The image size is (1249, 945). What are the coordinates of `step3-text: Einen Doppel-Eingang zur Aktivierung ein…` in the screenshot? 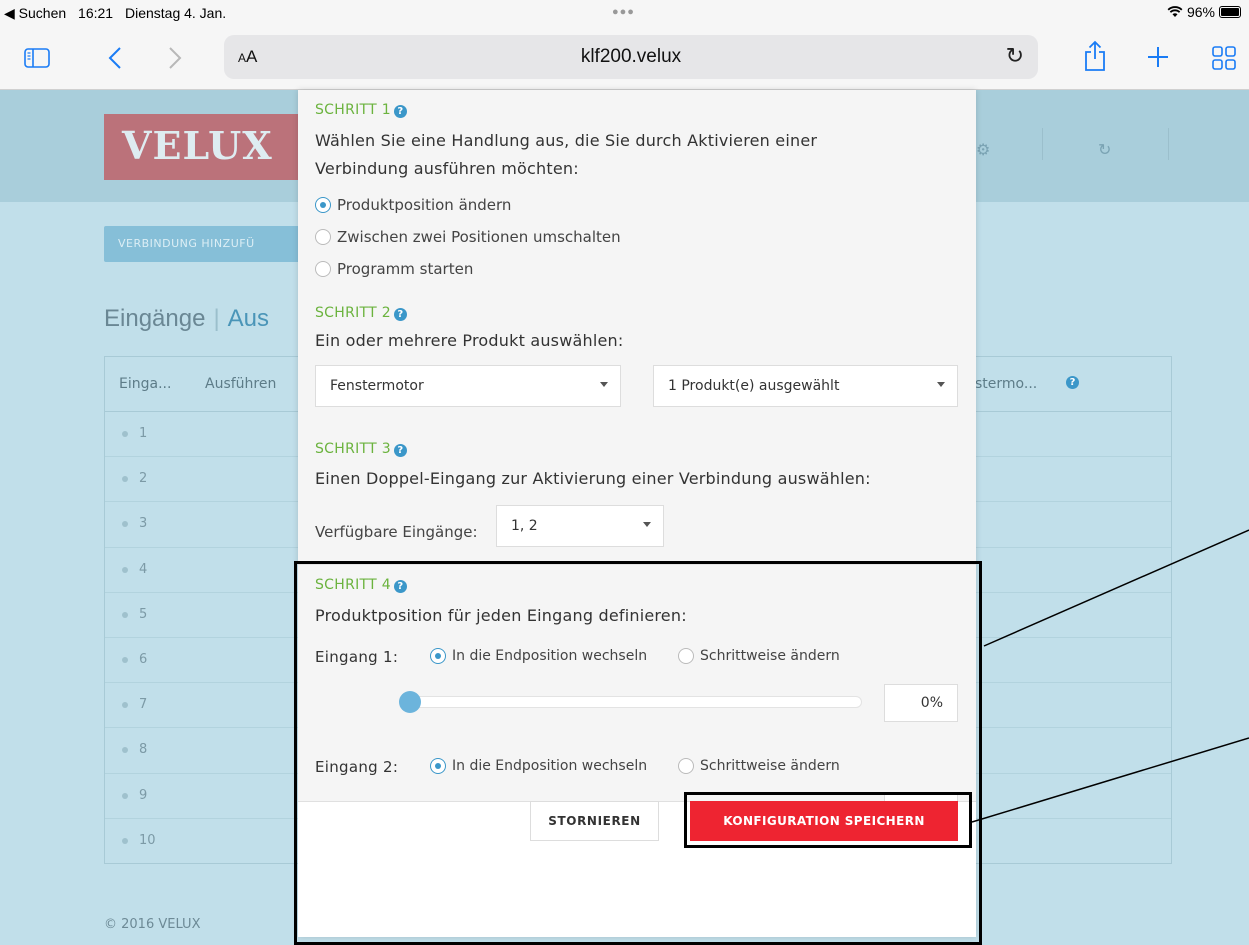 It's located at (593, 478).